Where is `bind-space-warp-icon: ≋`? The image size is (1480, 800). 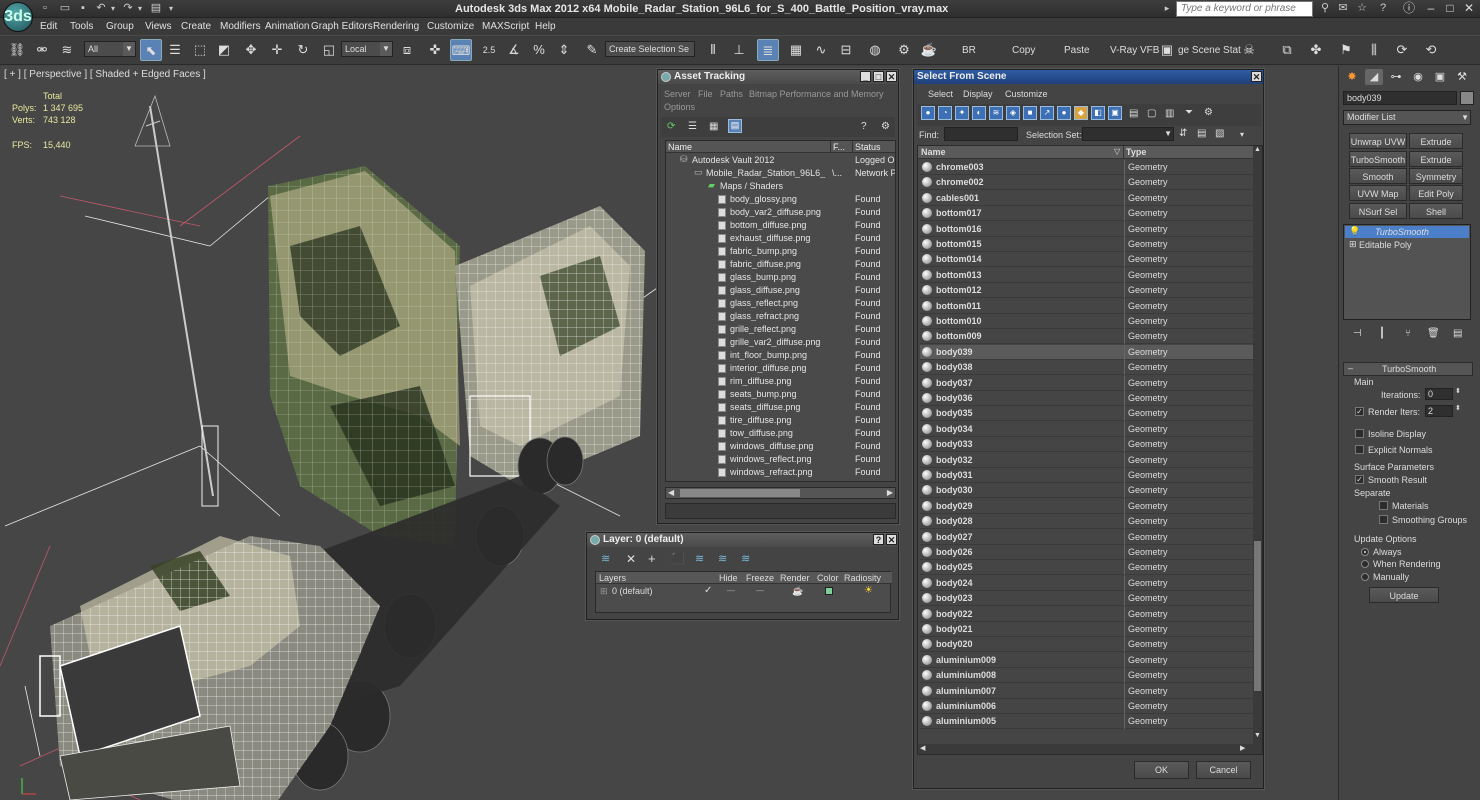
bind-space-warp-icon: ≋ is located at coordinates (67, 50).